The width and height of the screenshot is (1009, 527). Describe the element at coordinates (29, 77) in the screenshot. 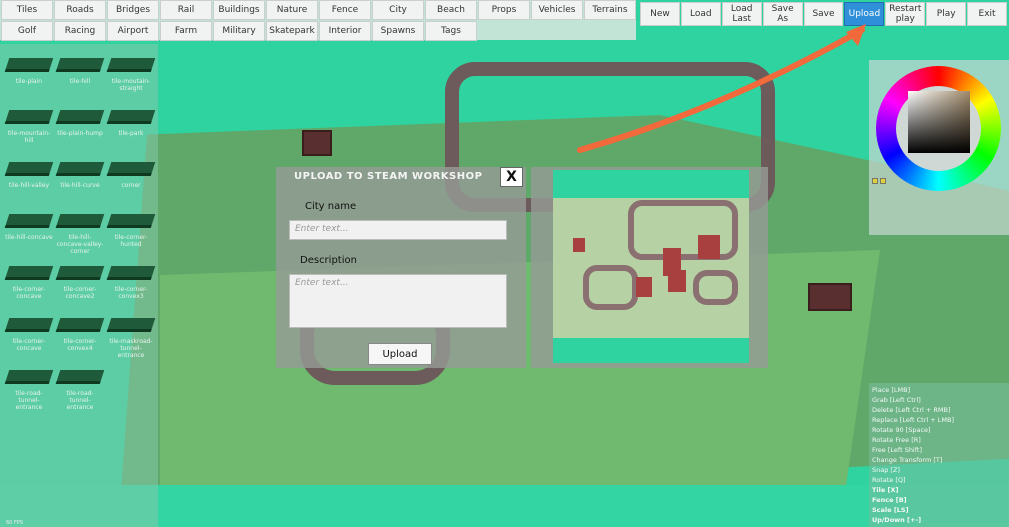

I see `tile-item: tile-plain` at that location.